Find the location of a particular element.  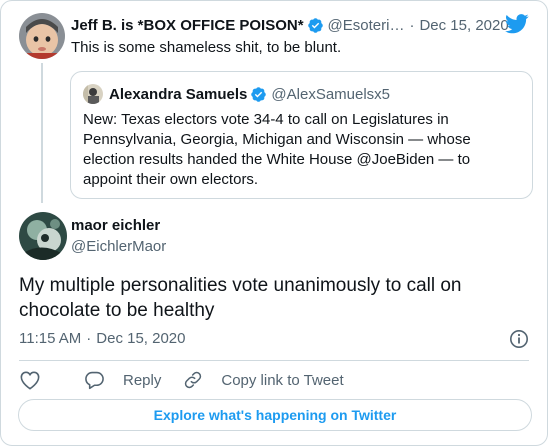

tweet-timestamp: 11:15 AM · Dec 15, 2020 is located at coordinates (102, 338).